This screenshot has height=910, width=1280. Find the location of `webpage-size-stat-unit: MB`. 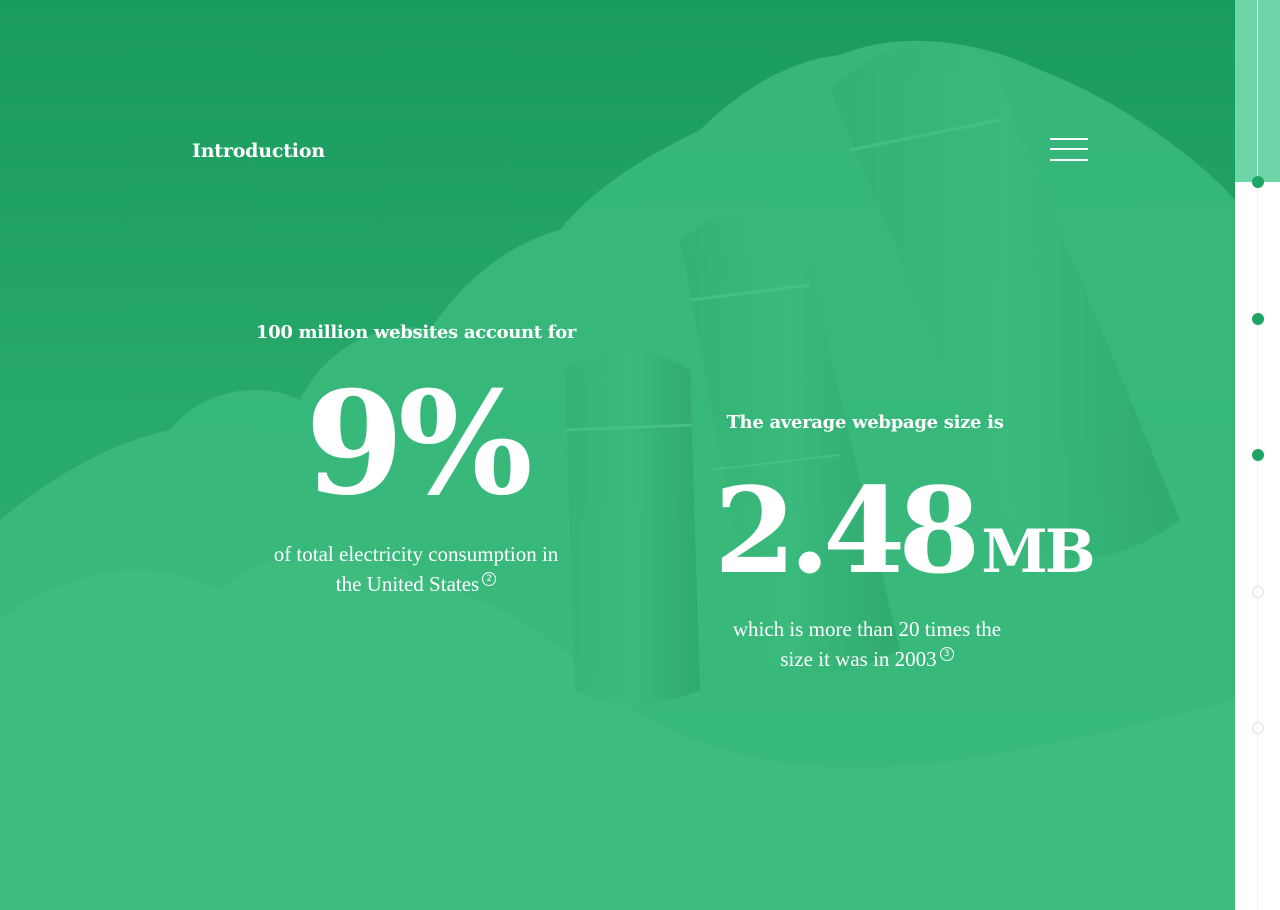

webpage-size-stat-unit: MB is located at coordinates (1038, 552).